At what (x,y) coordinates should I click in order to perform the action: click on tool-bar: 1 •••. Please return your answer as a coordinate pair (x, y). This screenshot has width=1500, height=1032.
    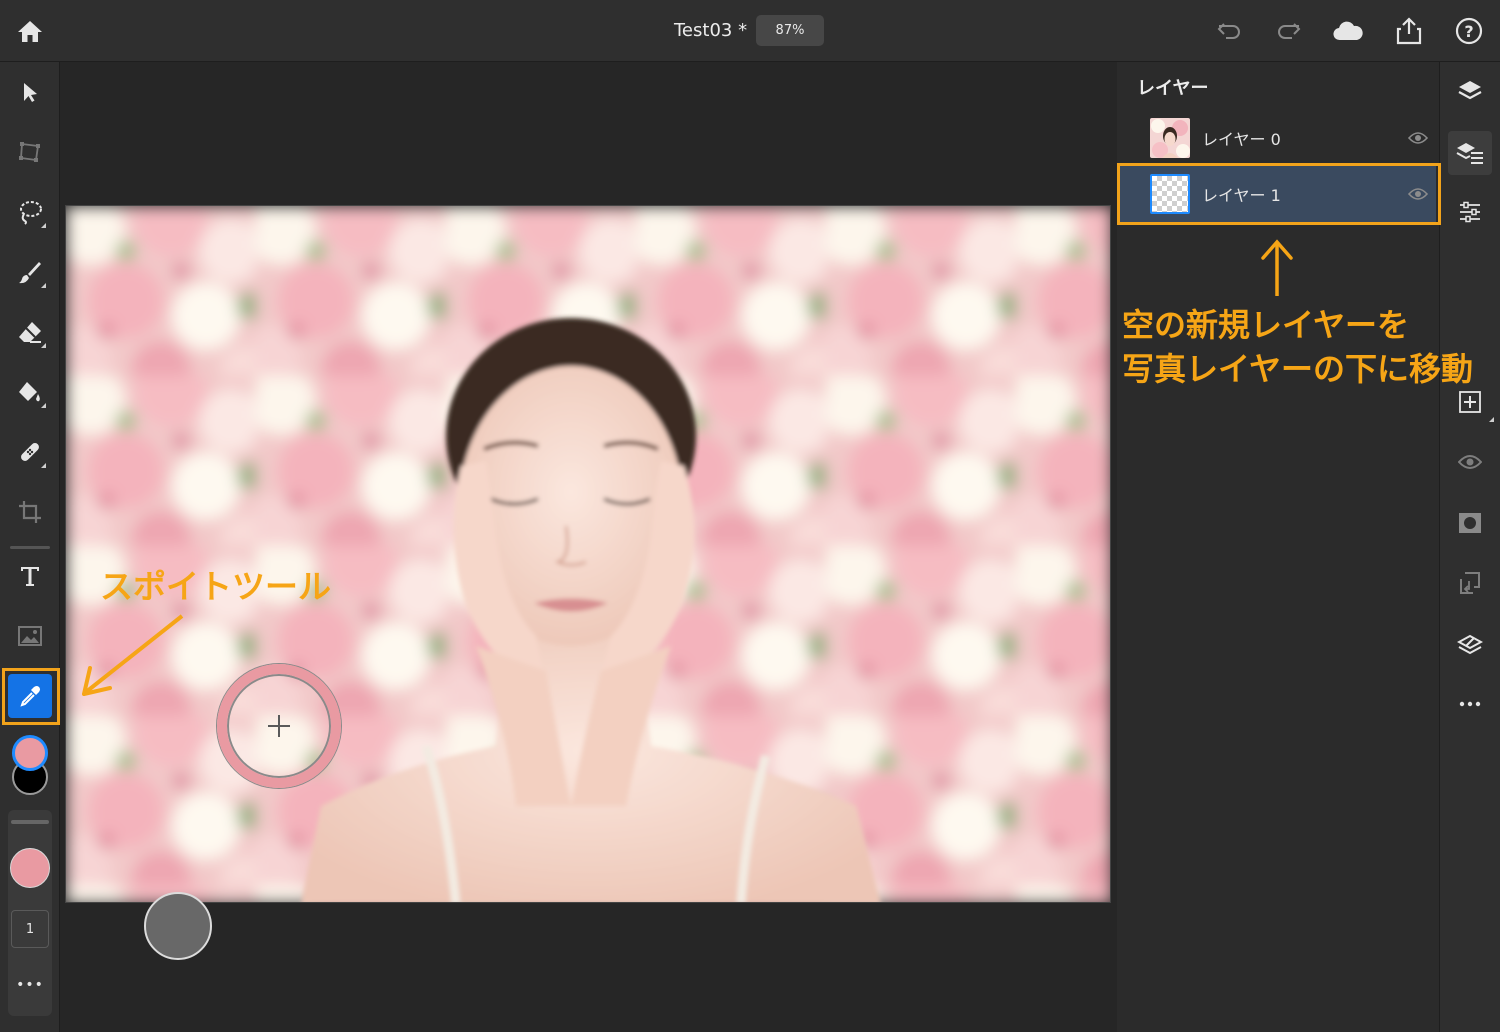
    Looking at the image, I should click on (30, 547).